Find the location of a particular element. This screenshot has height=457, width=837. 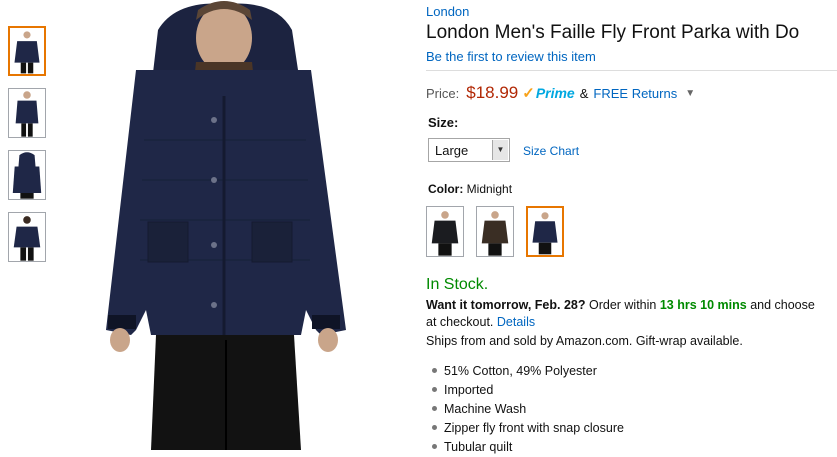

jacket-back-image is located at coordinates (27, 237).